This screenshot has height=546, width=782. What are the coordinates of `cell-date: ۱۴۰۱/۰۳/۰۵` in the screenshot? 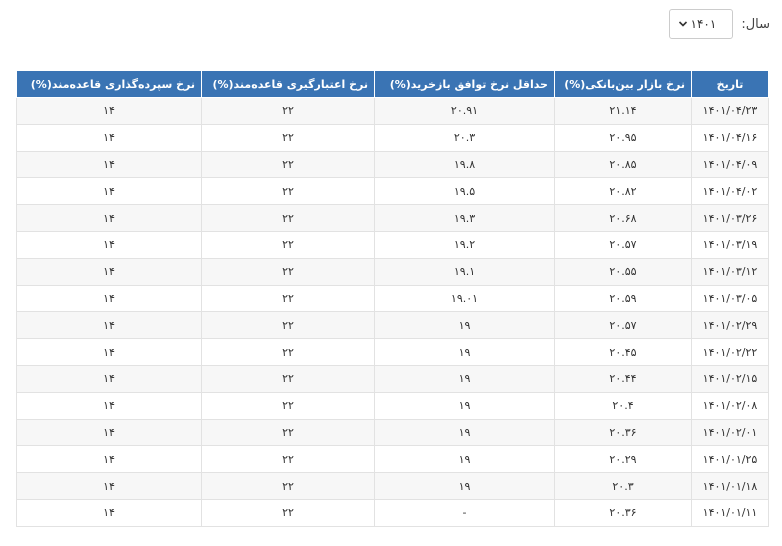 It's located at (730, 299).